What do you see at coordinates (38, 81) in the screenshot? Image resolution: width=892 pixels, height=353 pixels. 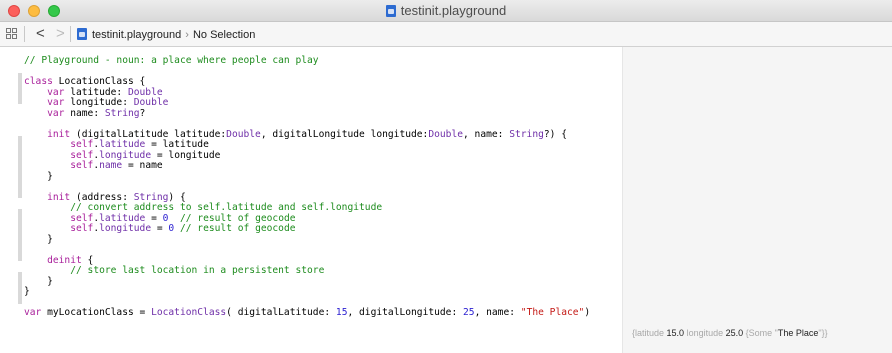 I see `code-token: class` at bounding box center [38, 81].